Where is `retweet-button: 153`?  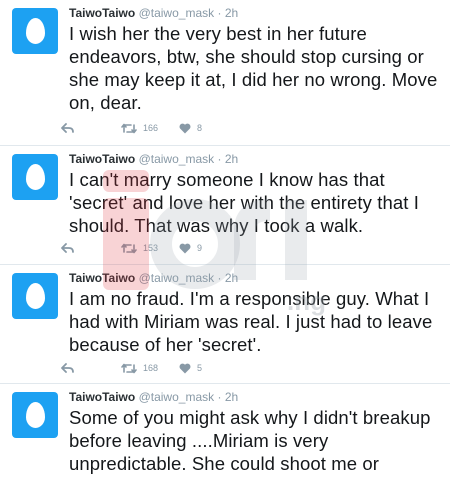
retweet-button: 153 is located at coordinates (150, 248).